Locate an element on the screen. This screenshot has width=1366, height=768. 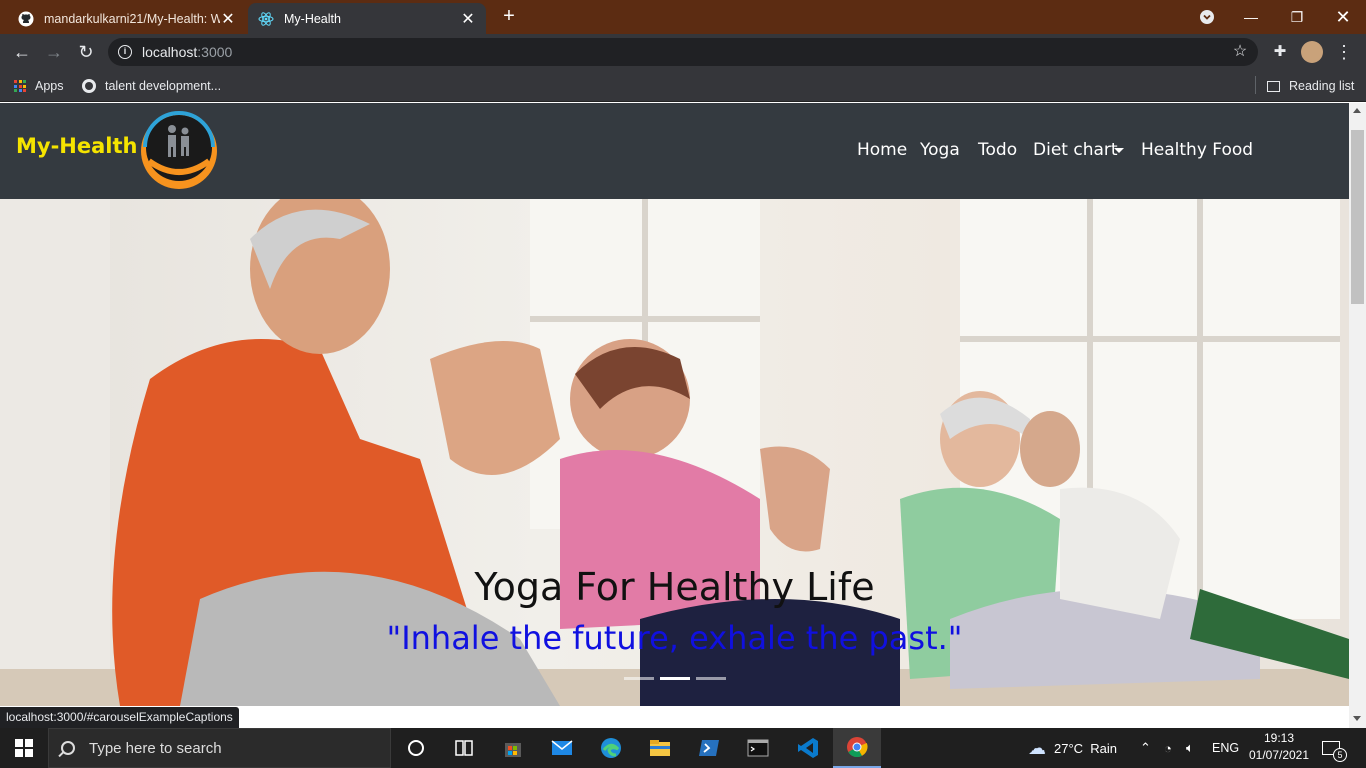
reading-list-label: Reading list is located at coordinates (1322, 86).